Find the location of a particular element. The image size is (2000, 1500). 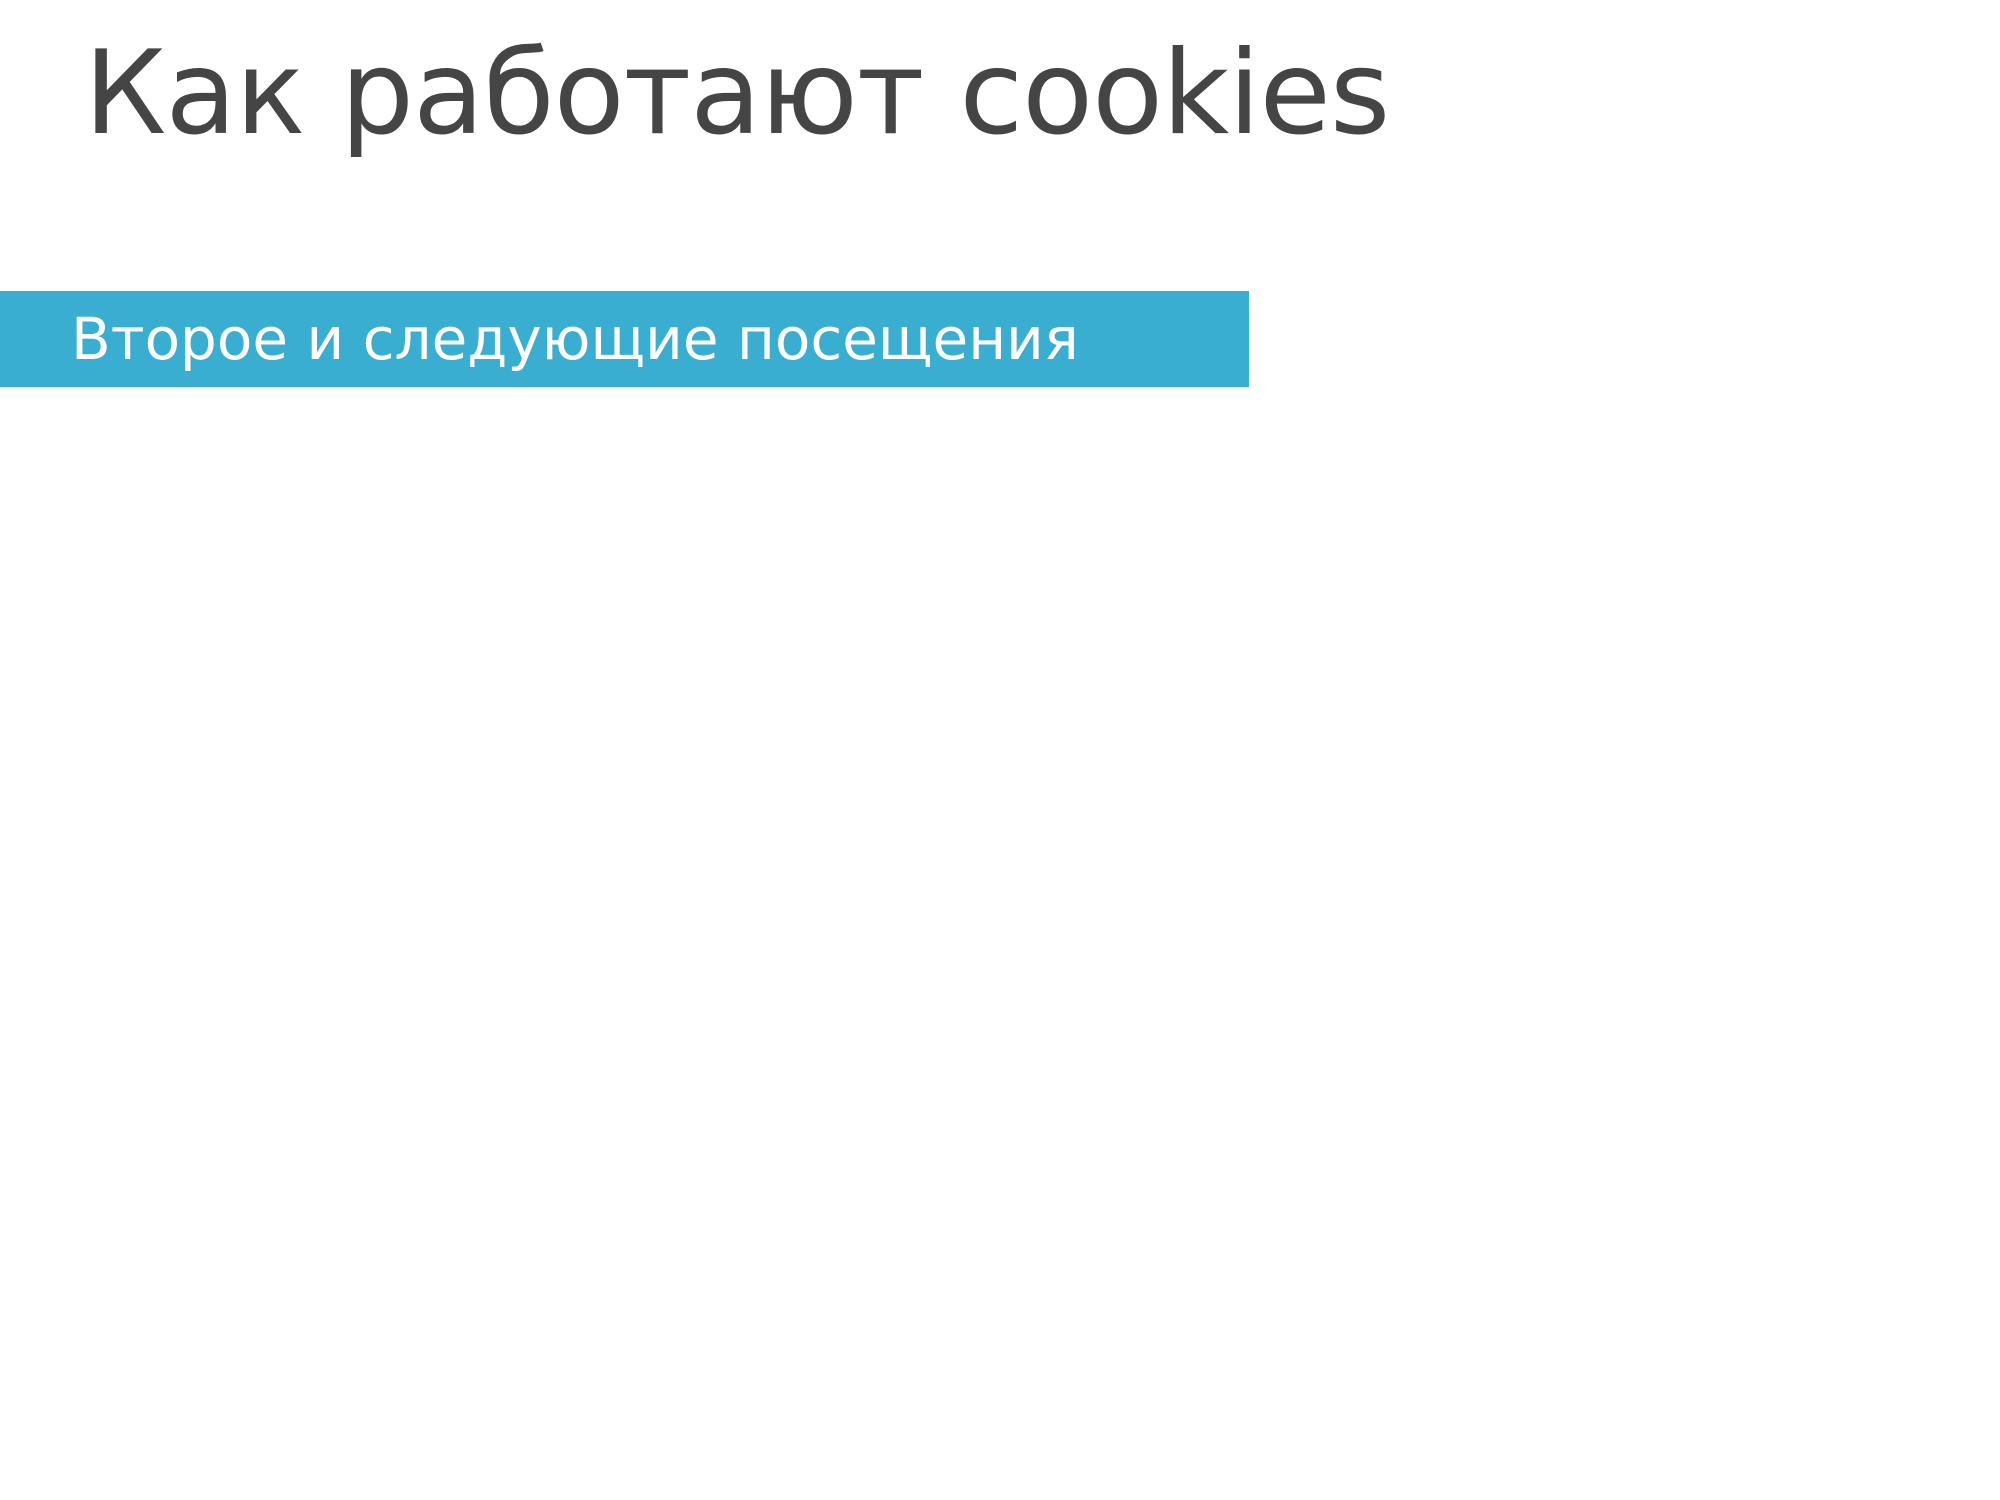

section-banner-label: Второе и следующие посещения is located at coordinates (575, 339).